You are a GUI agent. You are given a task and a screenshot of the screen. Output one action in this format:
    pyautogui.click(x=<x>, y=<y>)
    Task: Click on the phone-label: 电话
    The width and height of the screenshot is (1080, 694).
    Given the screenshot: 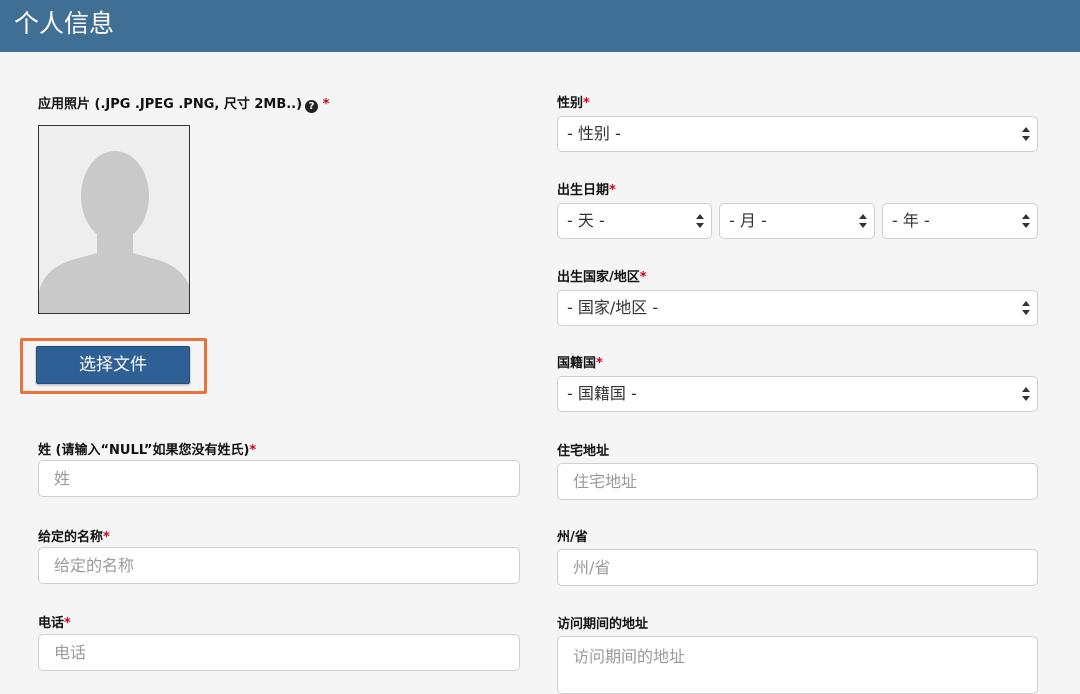 What is the action you would take?
    pyautogui.click(x=51, y=623)
    